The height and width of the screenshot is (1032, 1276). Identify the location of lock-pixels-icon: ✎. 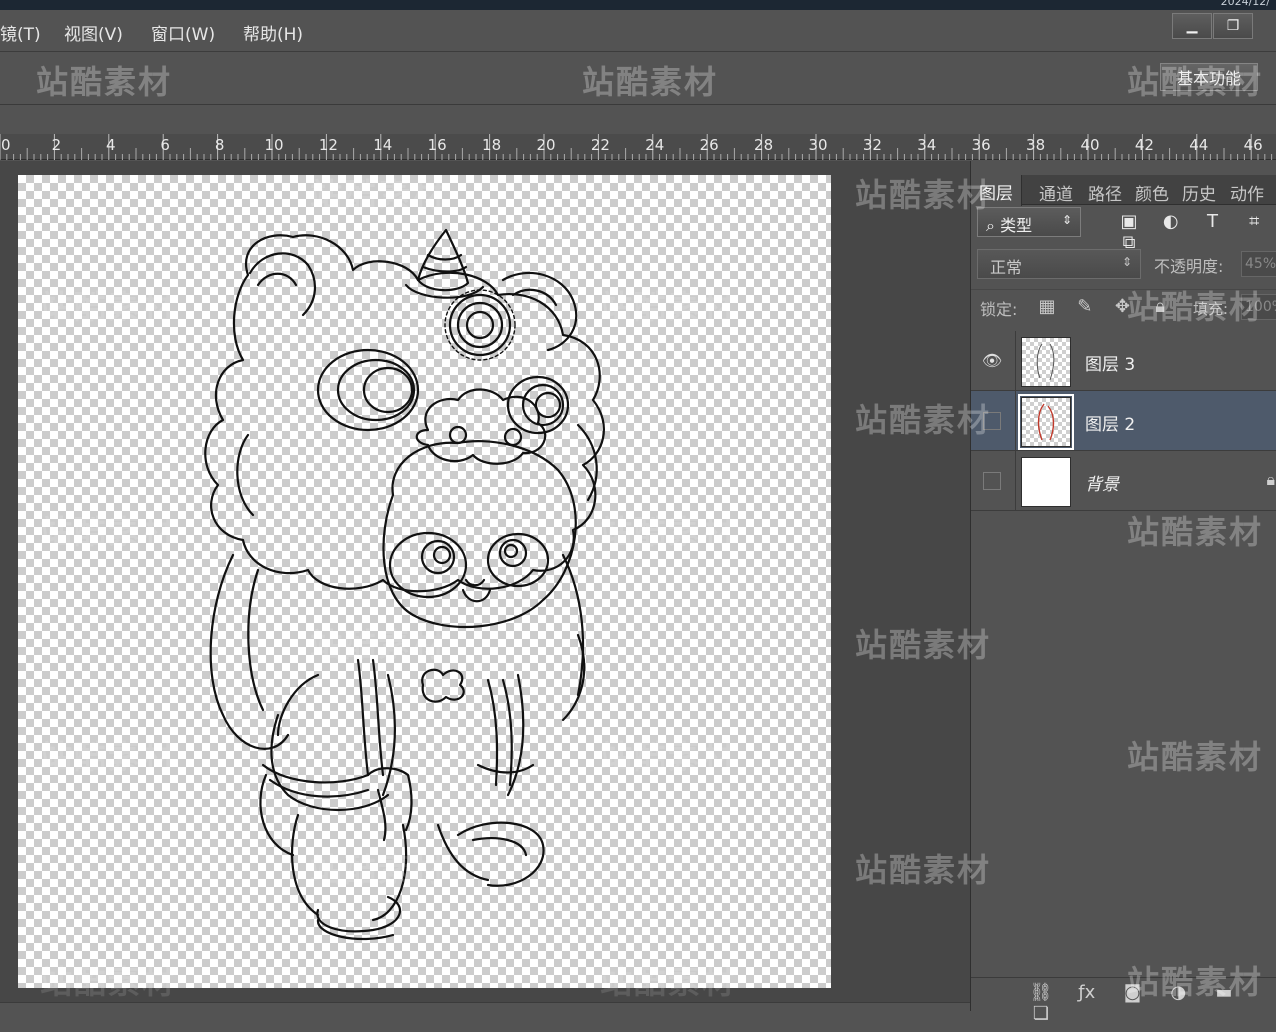
(1085, 306).